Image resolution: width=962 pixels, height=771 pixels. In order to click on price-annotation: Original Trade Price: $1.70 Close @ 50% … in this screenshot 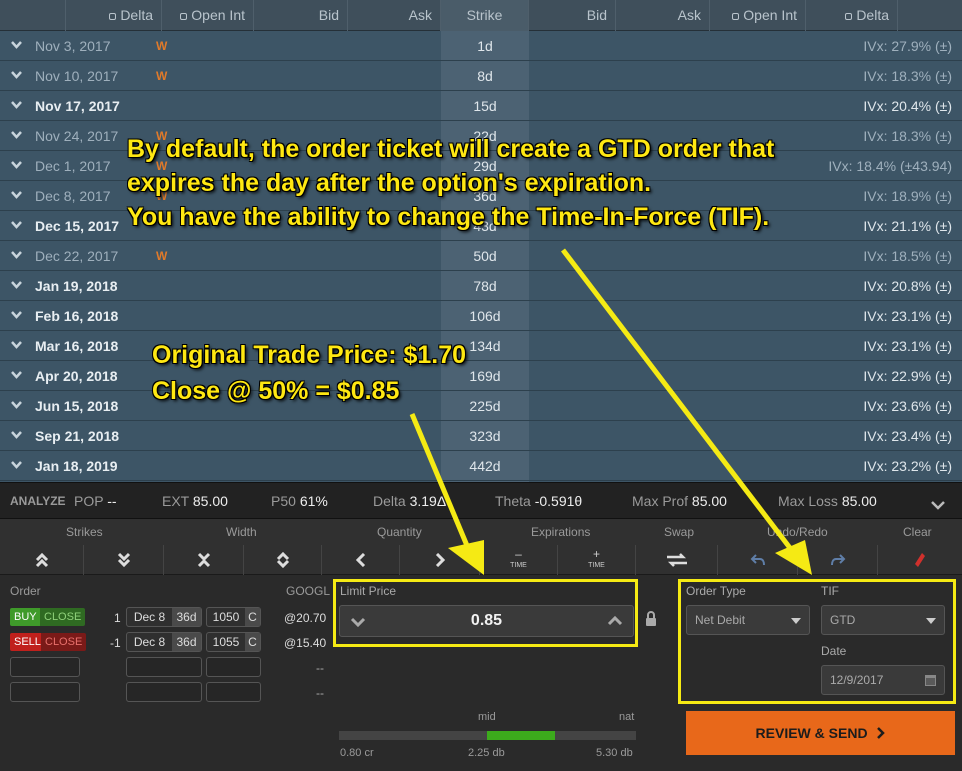, I will do `click(309, 373)`.